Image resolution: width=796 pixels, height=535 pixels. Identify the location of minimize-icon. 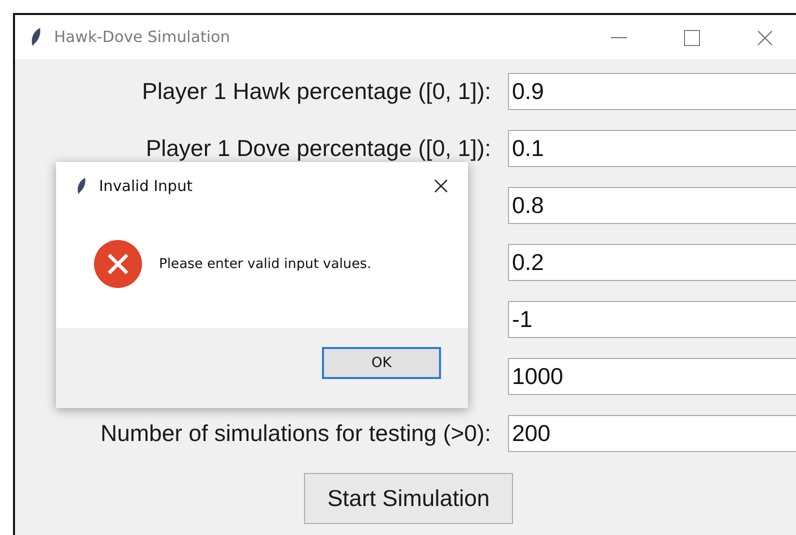
(619, 38).